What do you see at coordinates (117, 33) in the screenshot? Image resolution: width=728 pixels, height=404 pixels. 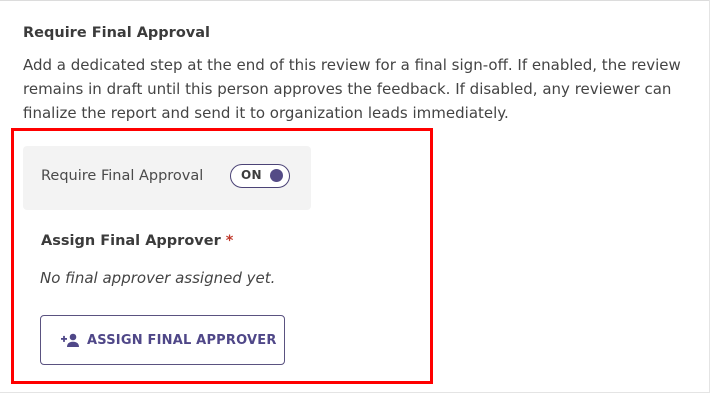 I see `section-title: Require Final Approval` at bounding box center [117, 33].